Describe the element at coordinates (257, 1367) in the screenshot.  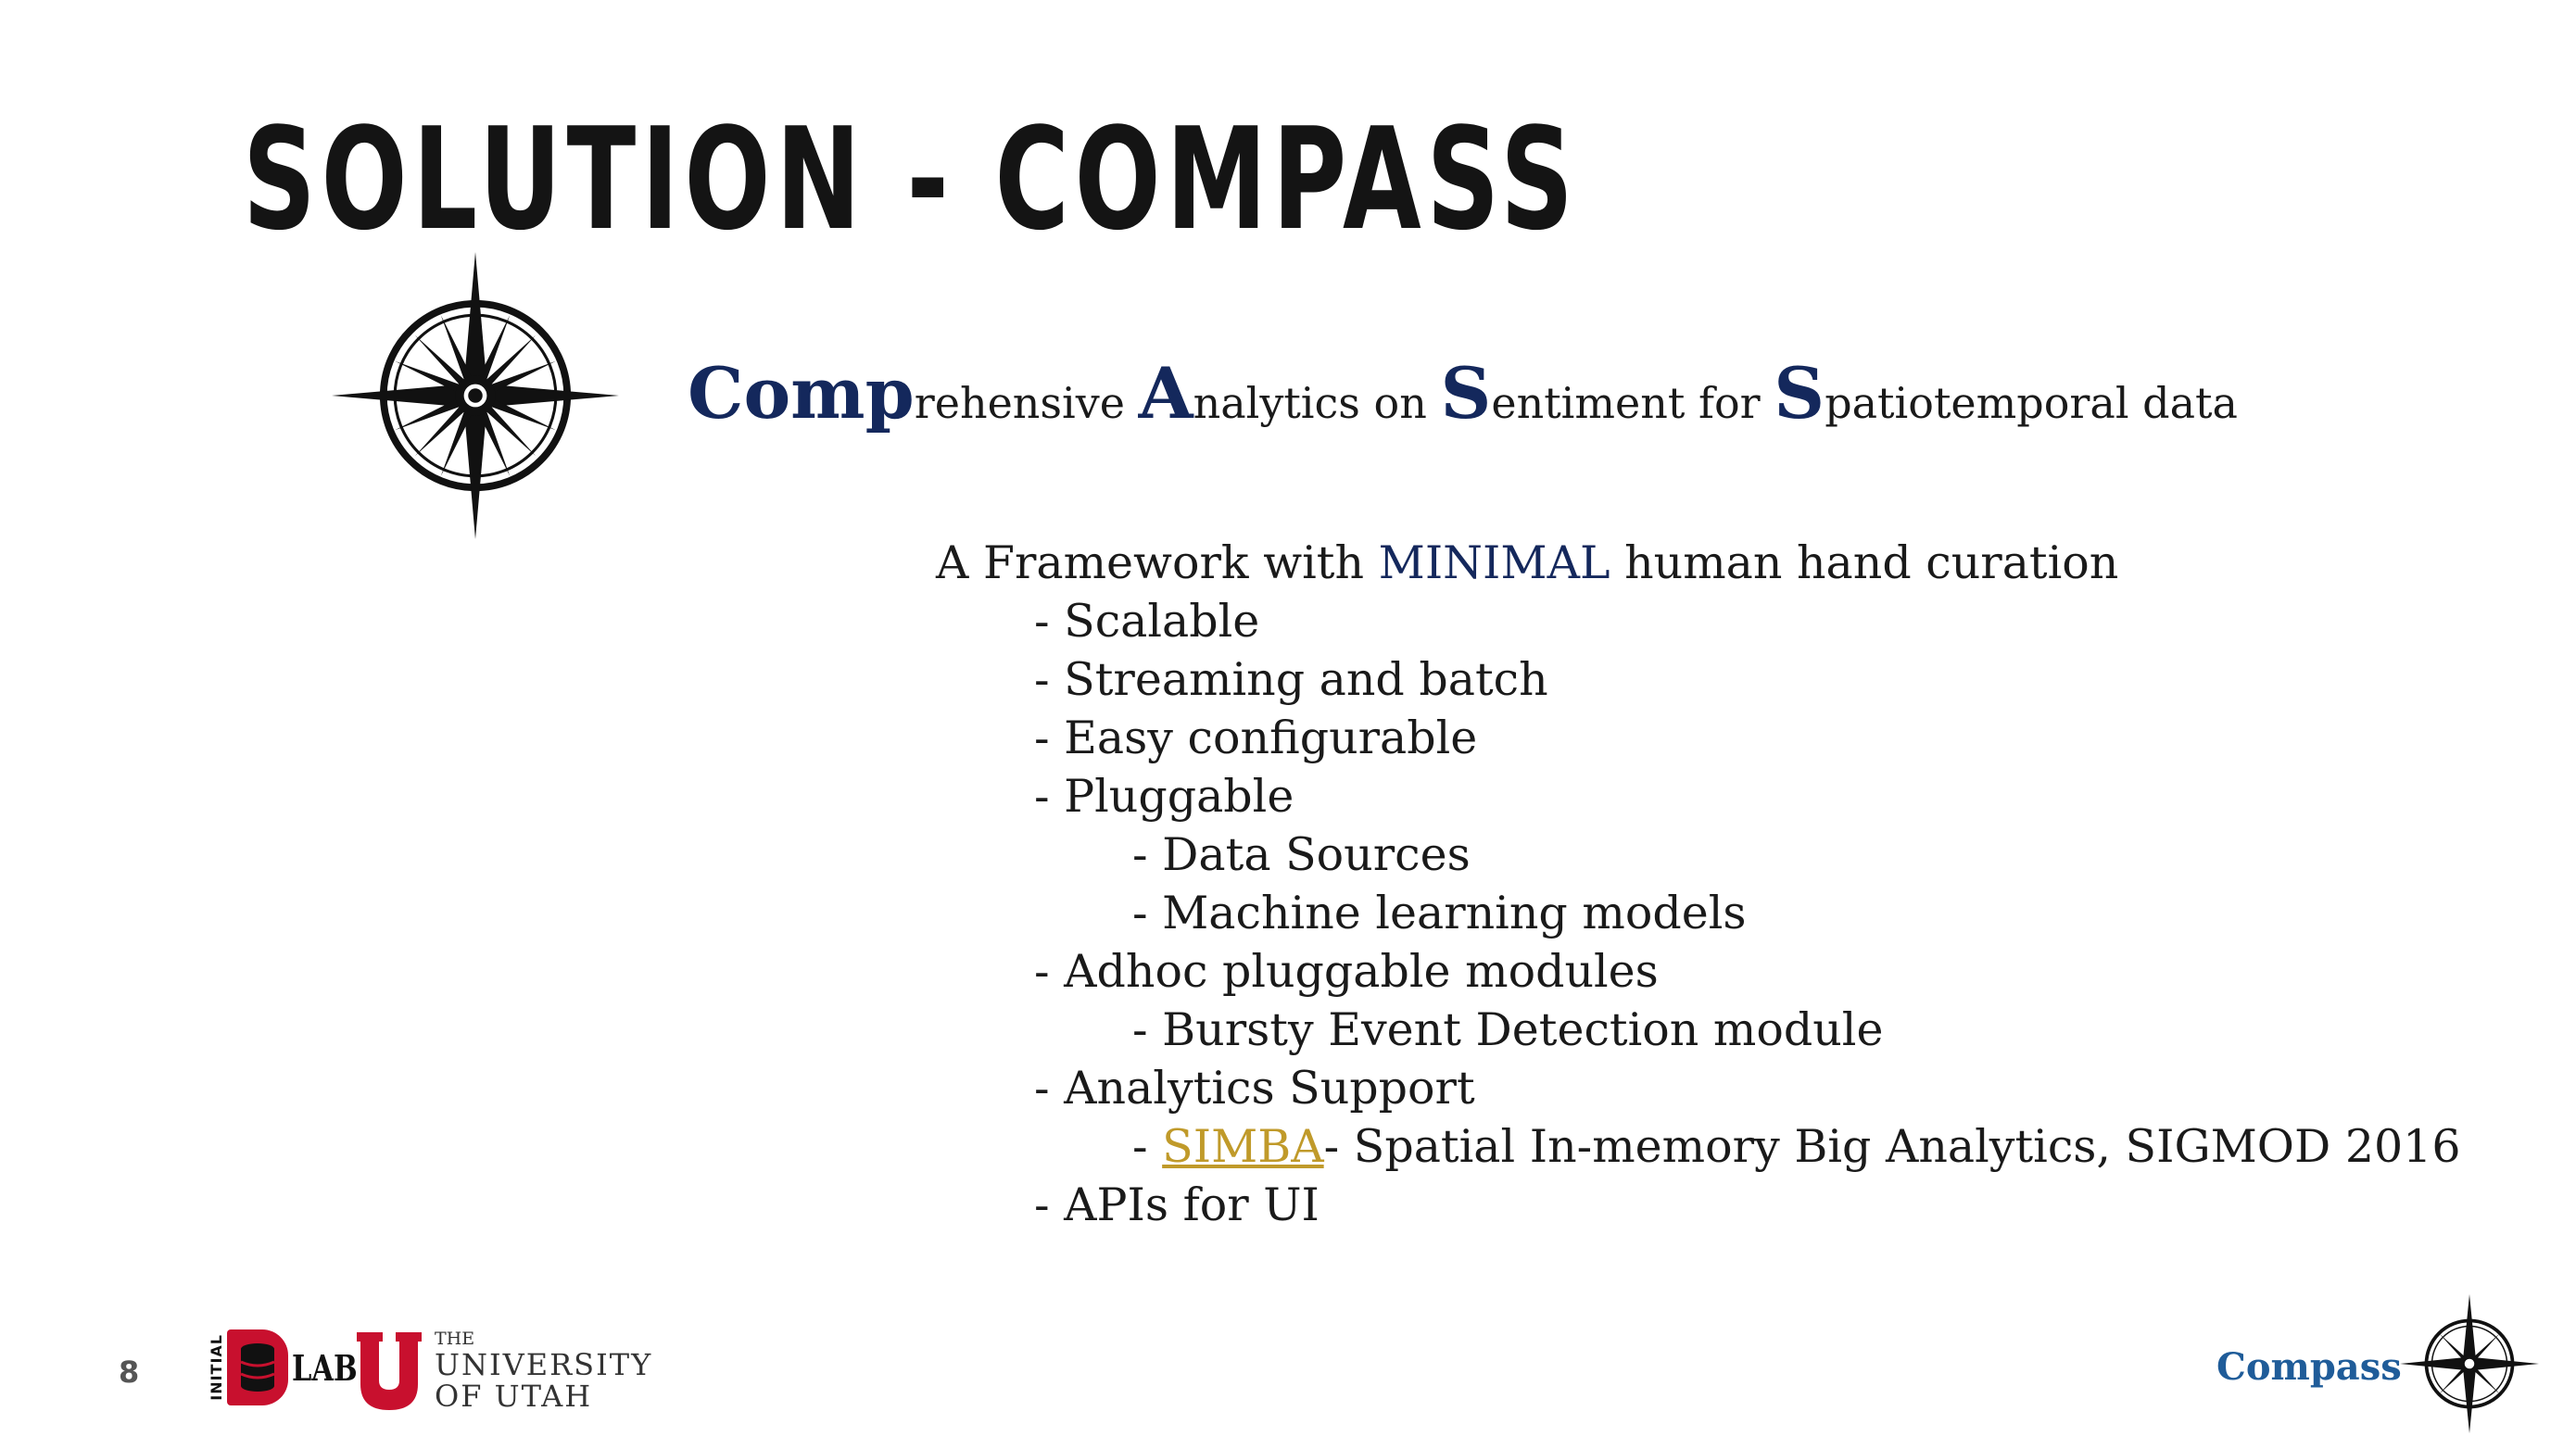
I see `database-icon` at that location.